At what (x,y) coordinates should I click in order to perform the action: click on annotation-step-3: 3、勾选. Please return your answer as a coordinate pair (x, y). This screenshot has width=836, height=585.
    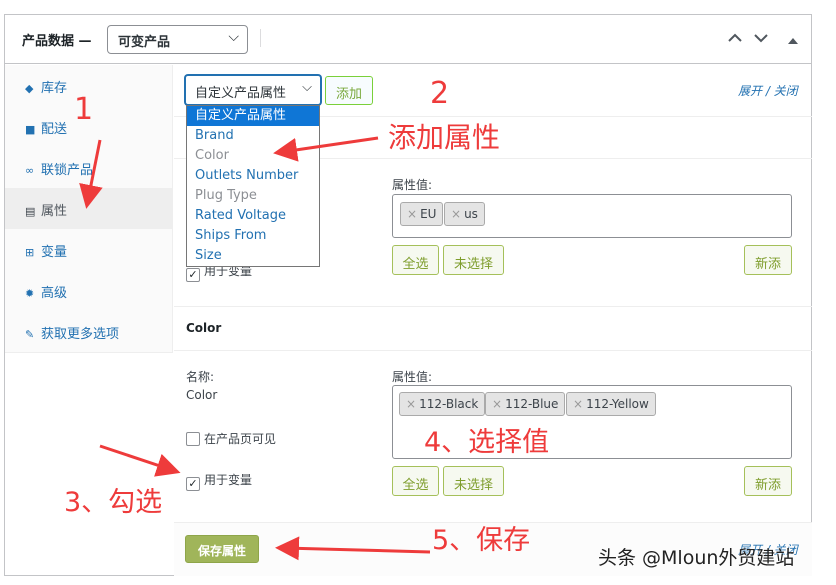
    Looking at the image, I should click on (113, 502).